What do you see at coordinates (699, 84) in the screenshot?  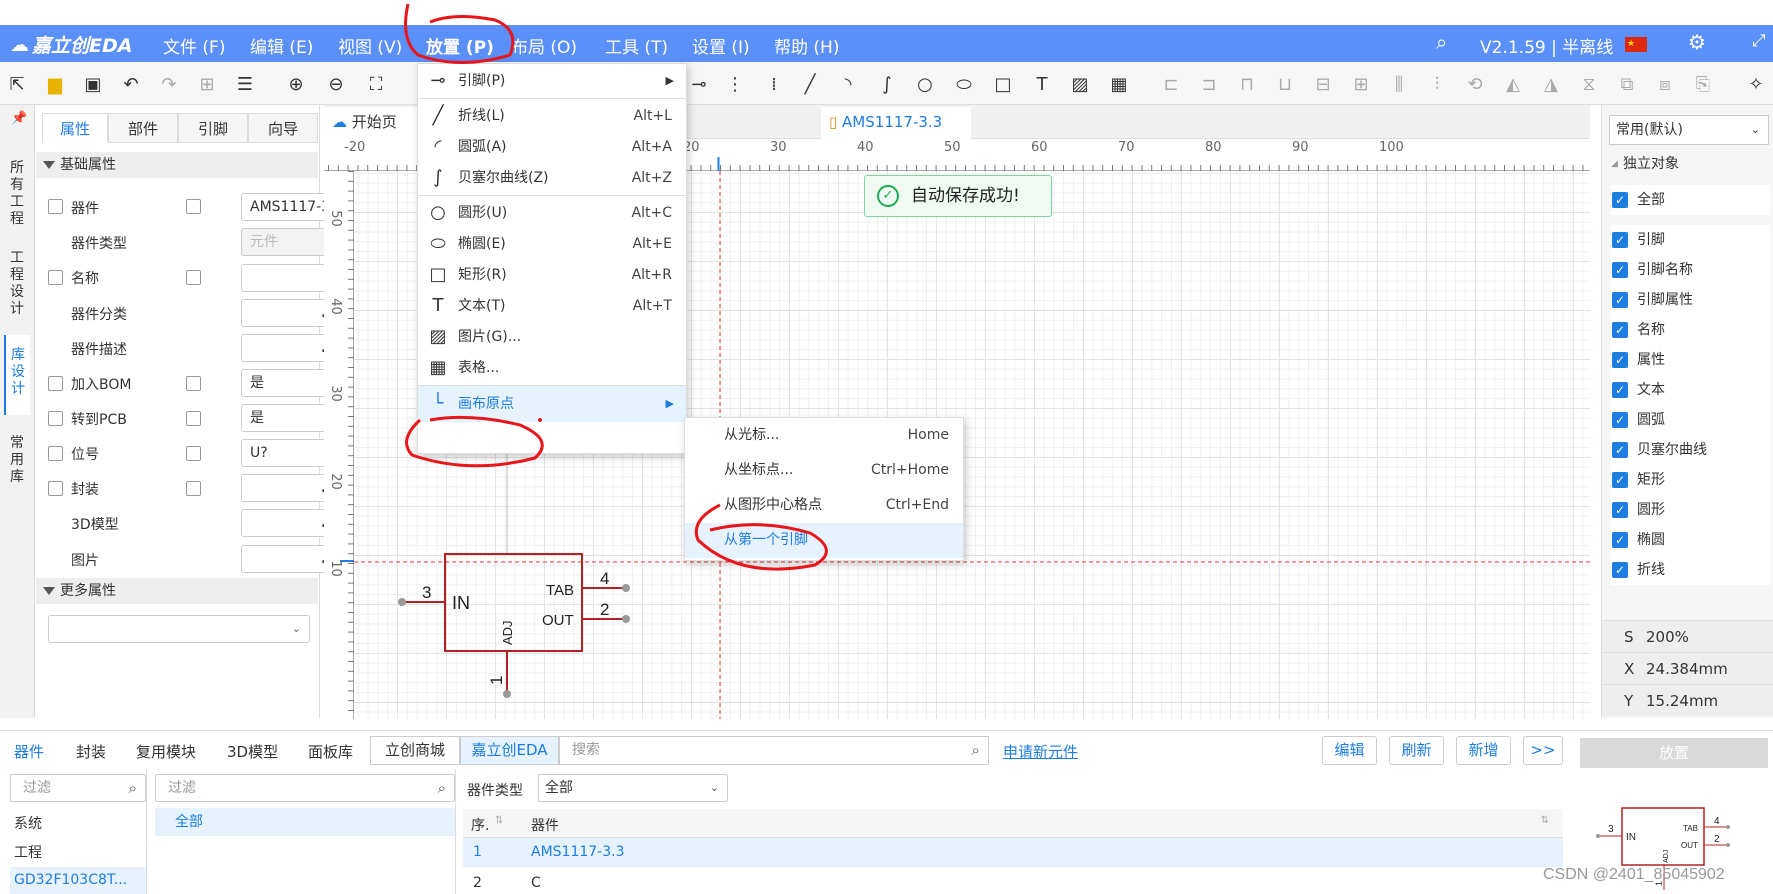 I see `pin-tool-icon: ⊸` at bounding box center [699, 84].